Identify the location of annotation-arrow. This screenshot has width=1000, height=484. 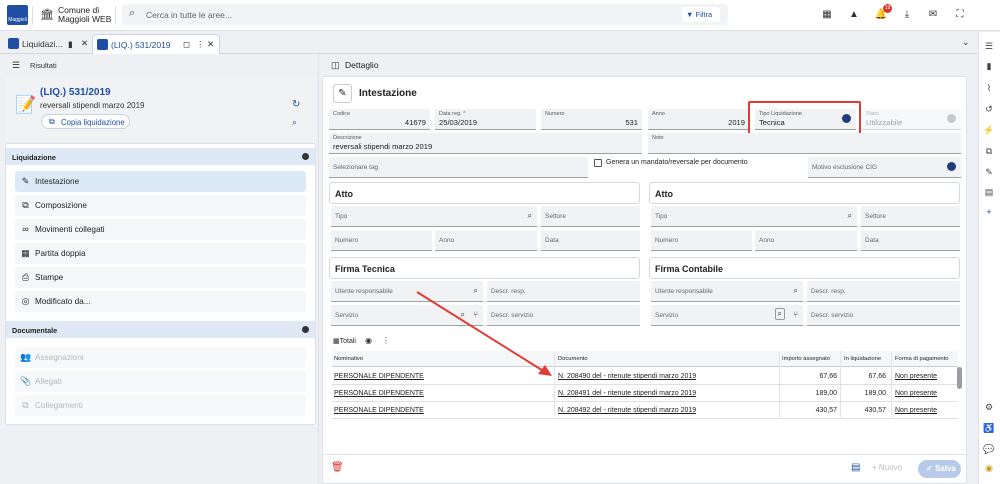
(484, 333).